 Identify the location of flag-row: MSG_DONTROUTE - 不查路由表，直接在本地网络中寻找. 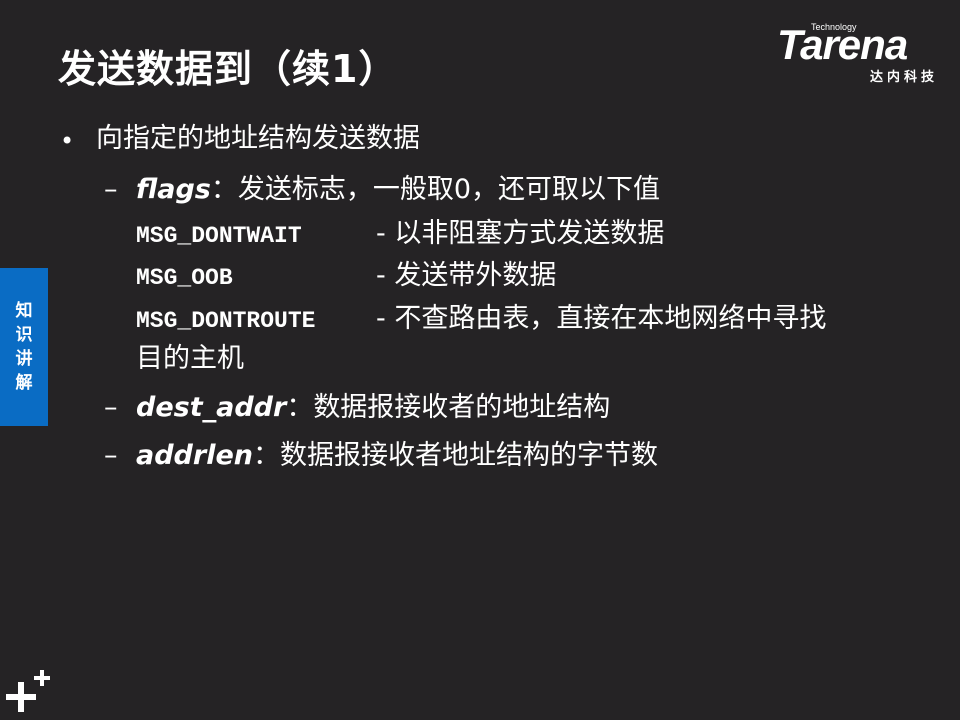
(481, 320).